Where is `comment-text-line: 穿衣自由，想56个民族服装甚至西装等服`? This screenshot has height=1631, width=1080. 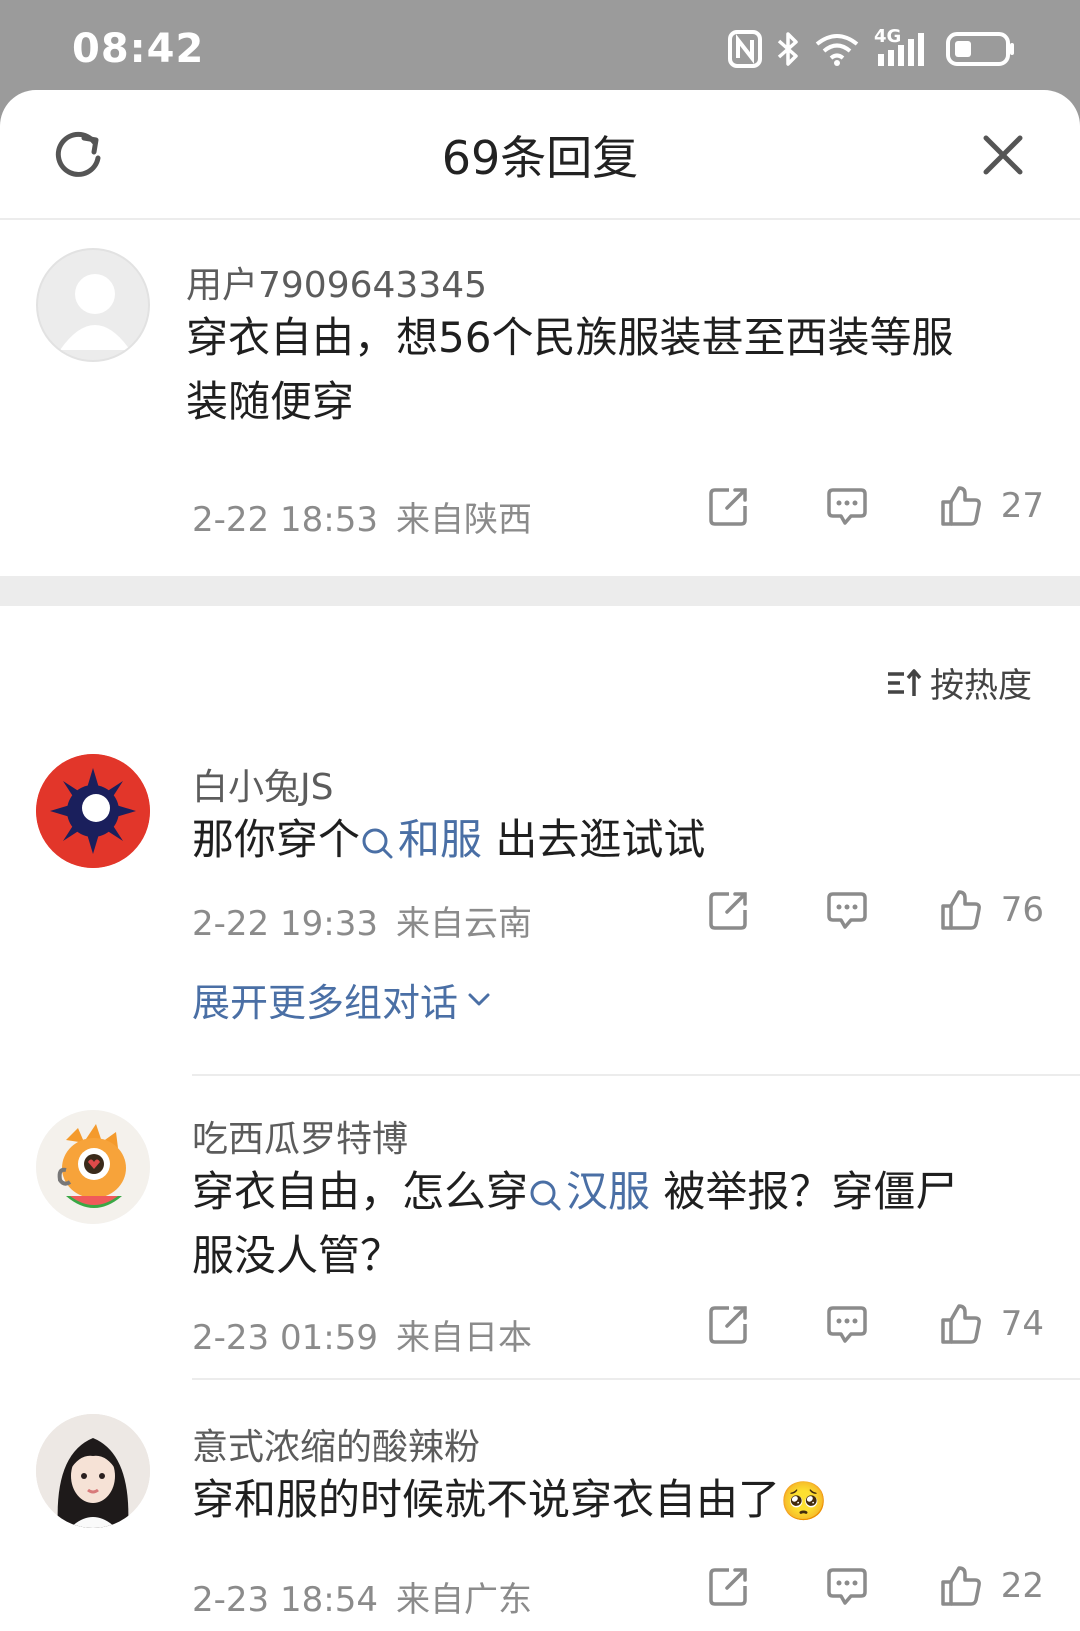 comment-text-line: 穿衣自由，想56个民族服装甚至西装等服 is located at coordinates (570, 337).